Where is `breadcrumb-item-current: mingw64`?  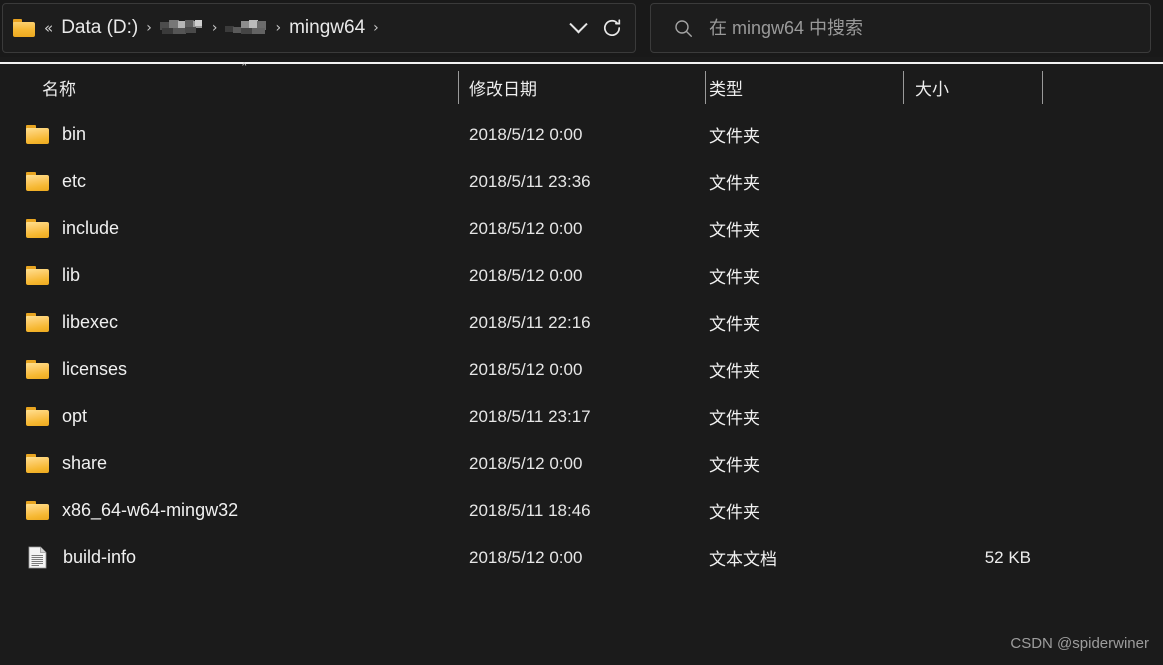
breadcrumb-item-current: mingw64 is located at coordinates (327, 28).